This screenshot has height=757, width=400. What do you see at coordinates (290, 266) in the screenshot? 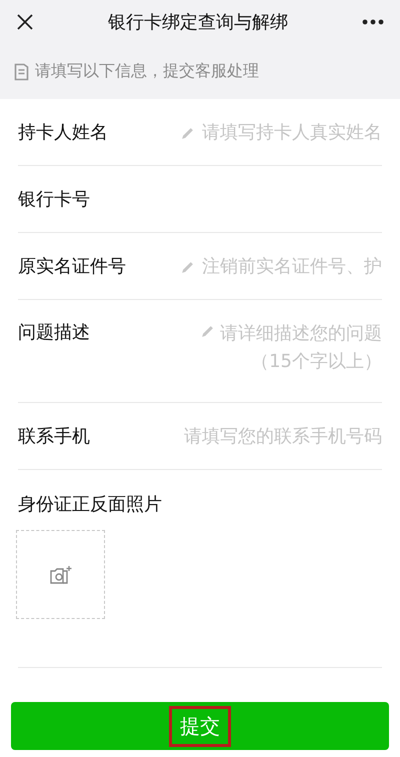
I see `input-field: 注销前实名证件号、护` at bounding box center [290, 266].